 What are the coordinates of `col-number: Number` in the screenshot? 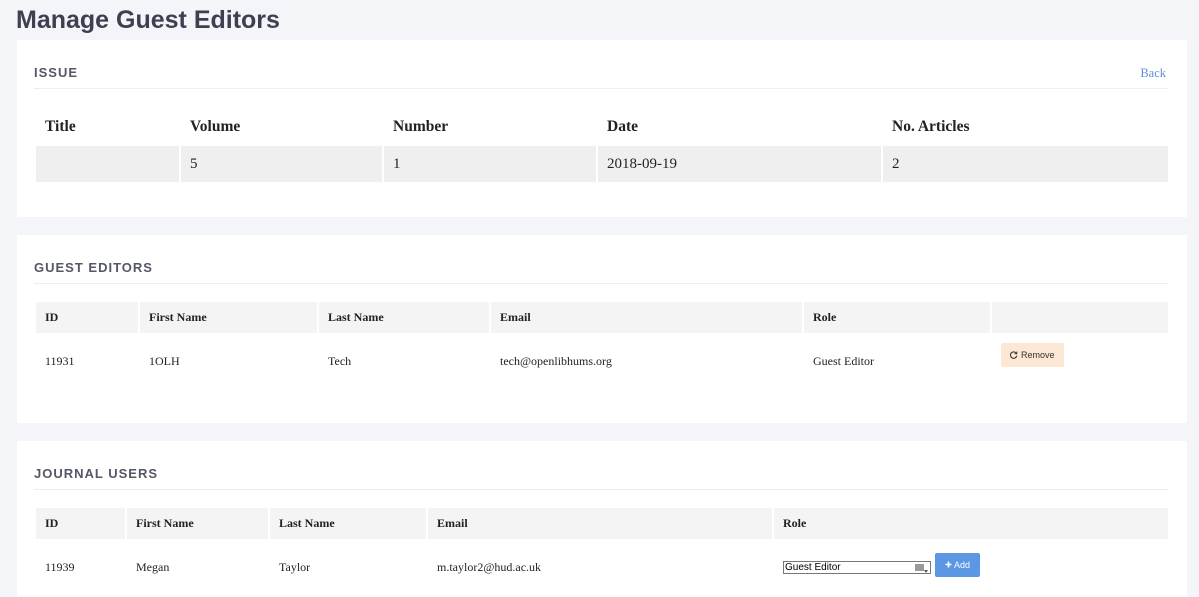 It's located at (421, 126).